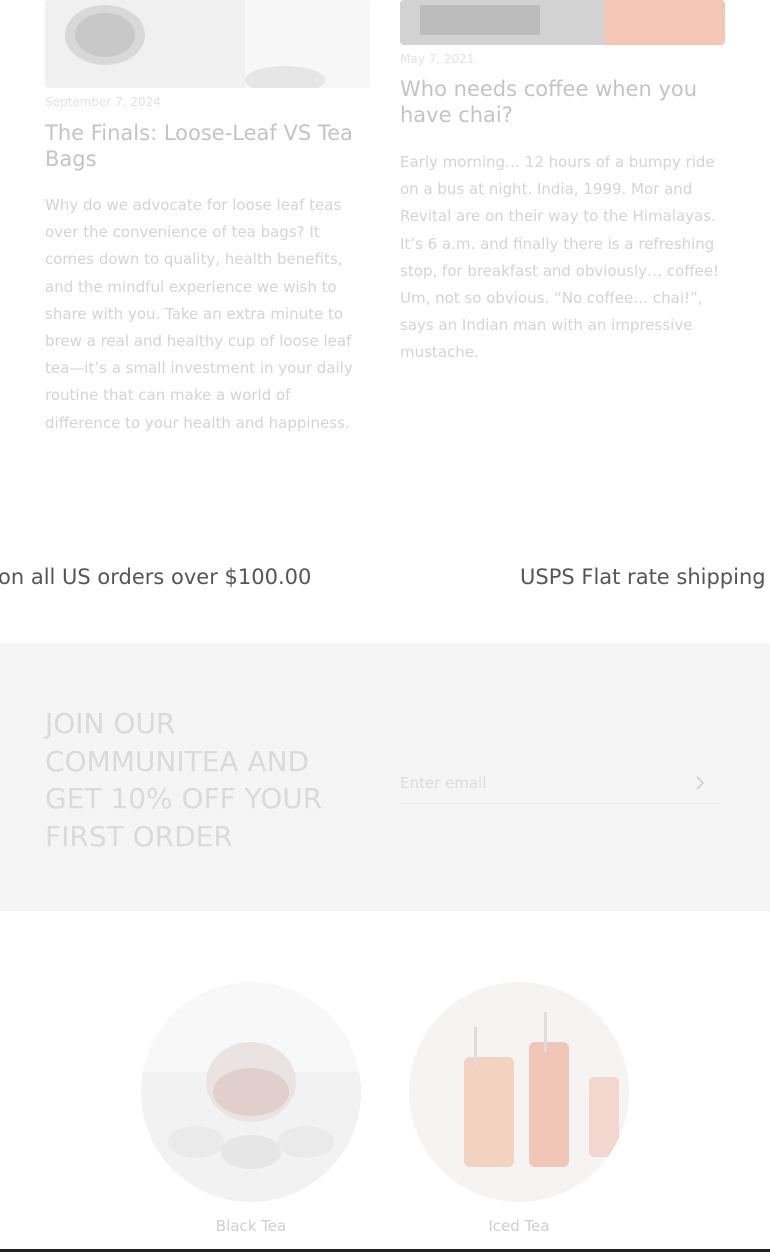 This screenshot has width=770, height=1252. Describe the element at coordinates (207, 146) in the screenshot. I see `post-title: The Finals: Loose-Leaf VS Tea Bags` at that location.